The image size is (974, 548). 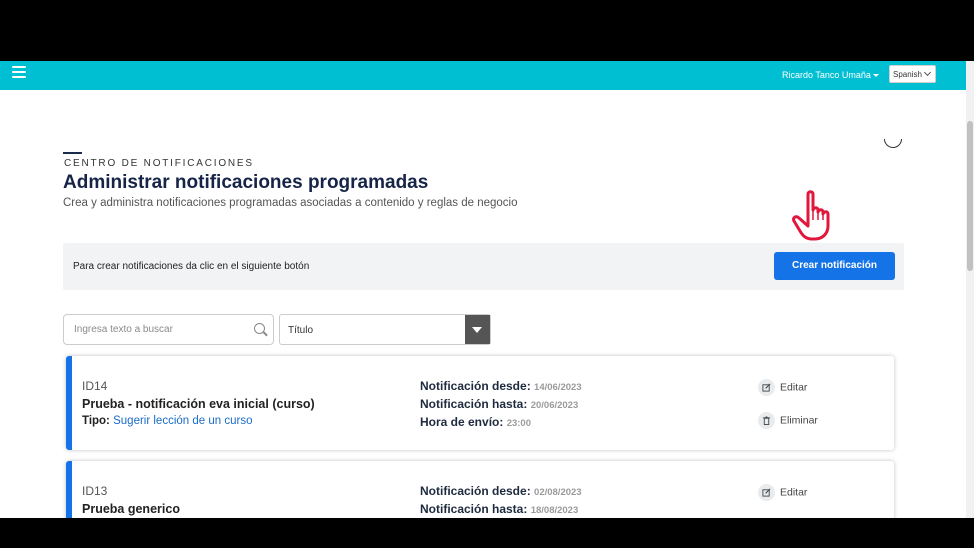 I want to click on search-box, so click(x=168, y=329).